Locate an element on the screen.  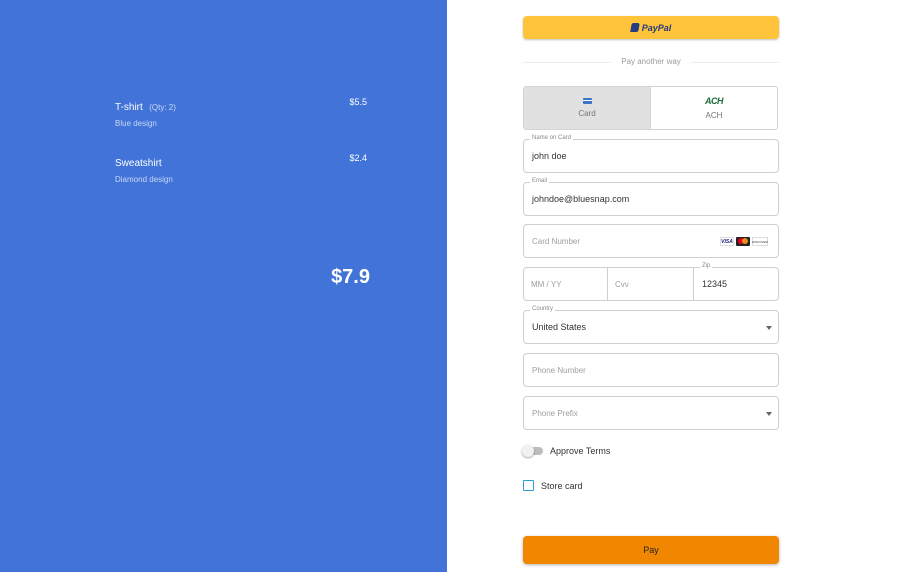
mastercard-icon is located at coordinates (743, 241).